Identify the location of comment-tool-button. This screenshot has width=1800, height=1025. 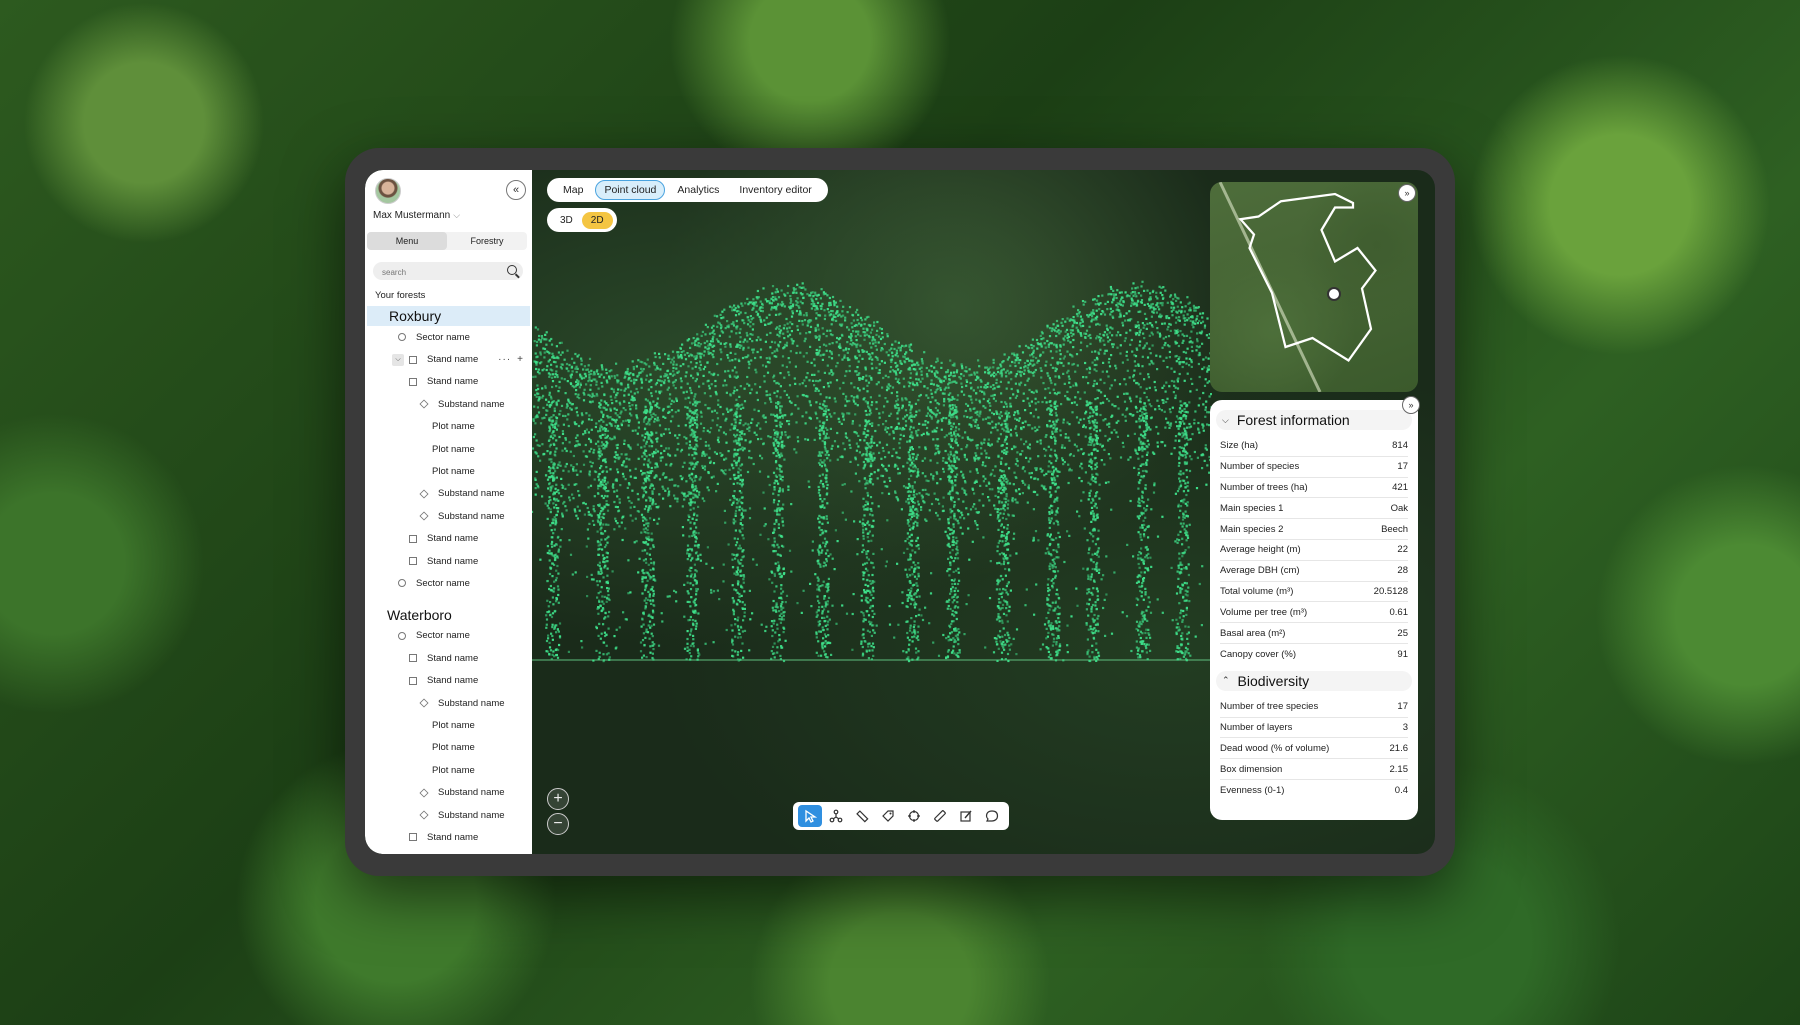
(992, 816).